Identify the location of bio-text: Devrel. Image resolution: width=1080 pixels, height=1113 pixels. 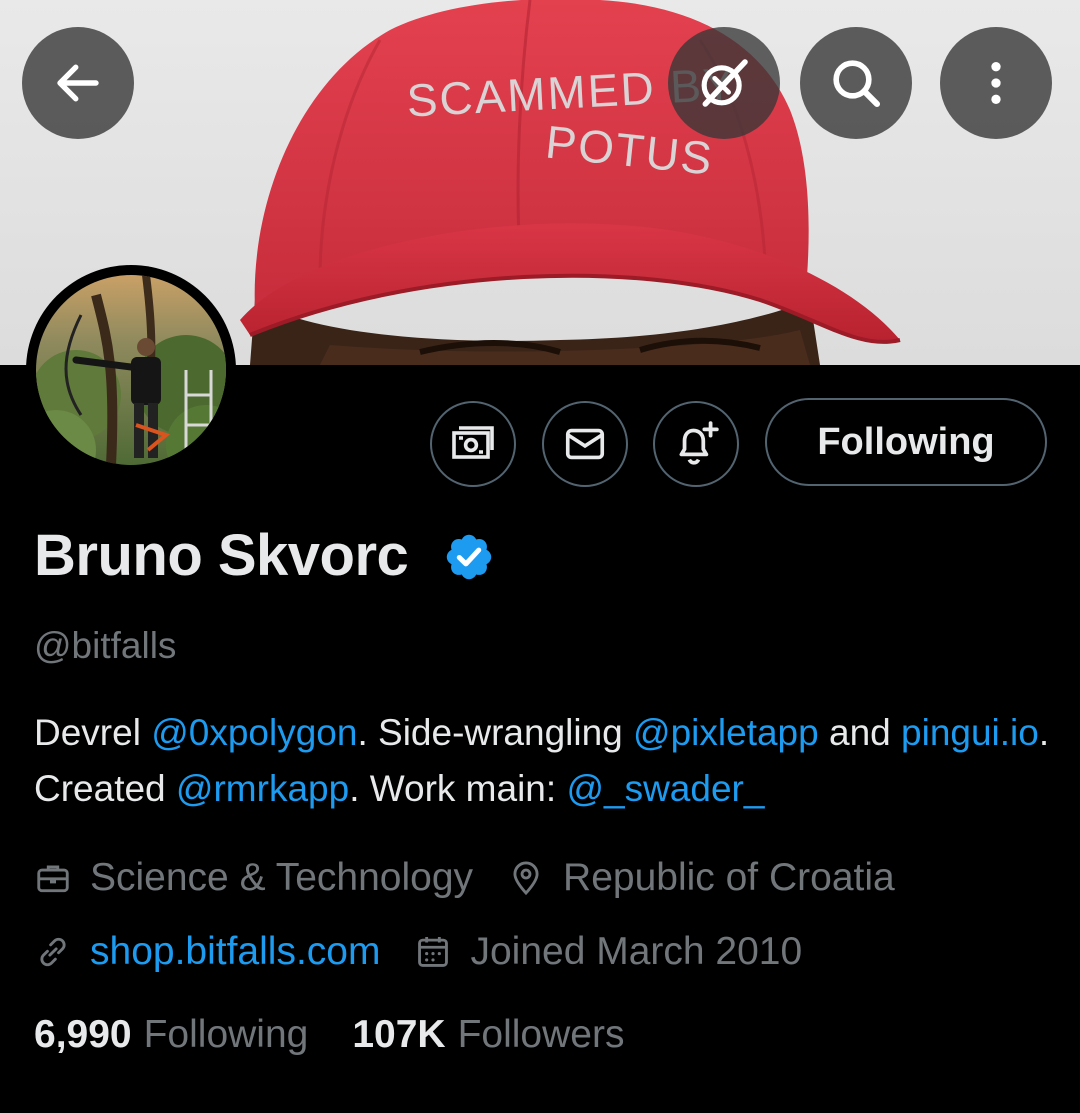
(93, 732).